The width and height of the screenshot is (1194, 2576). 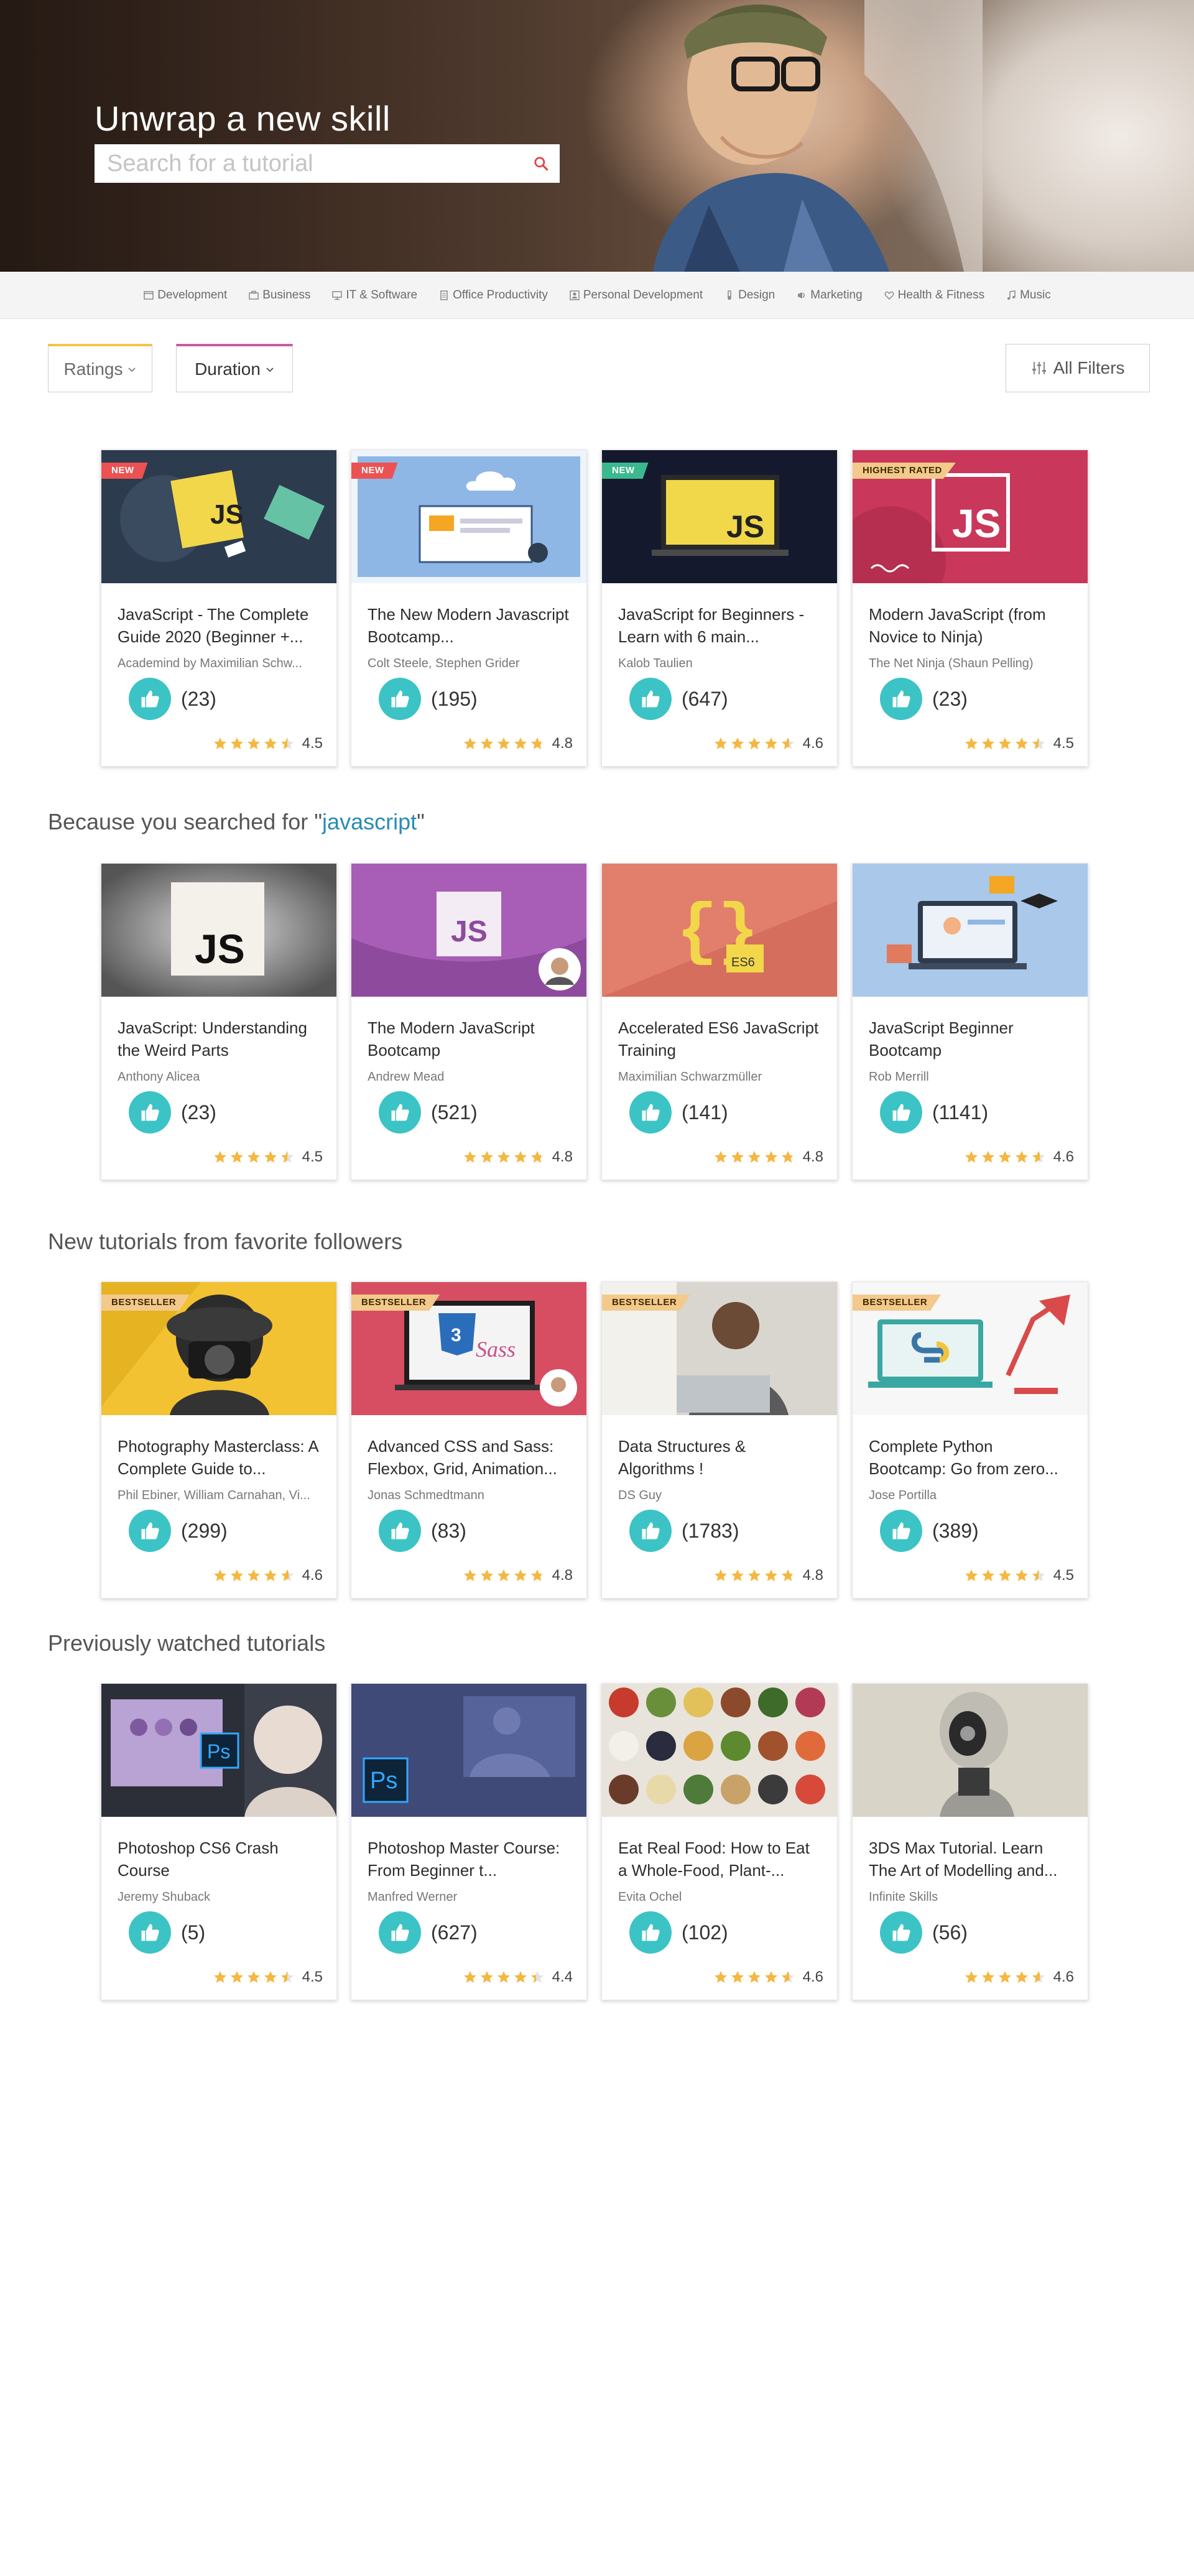 I want to click on category-design: Design, so click(x=749, y=295).